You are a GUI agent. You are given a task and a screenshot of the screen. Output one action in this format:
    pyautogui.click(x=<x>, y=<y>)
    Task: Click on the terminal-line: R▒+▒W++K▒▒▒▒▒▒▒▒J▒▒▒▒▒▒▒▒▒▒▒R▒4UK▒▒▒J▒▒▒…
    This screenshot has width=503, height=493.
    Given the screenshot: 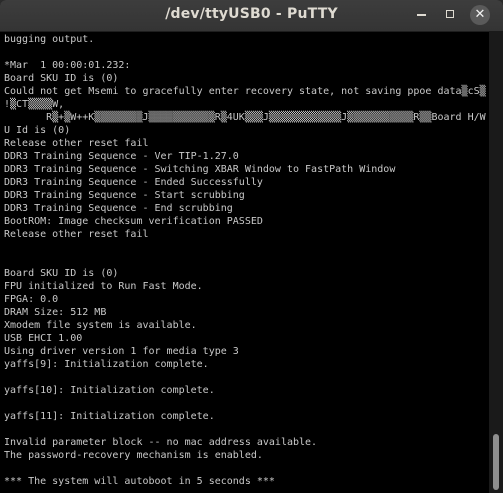 What is the action you would take?
    pyautogui.click(x=245, y=117)
    